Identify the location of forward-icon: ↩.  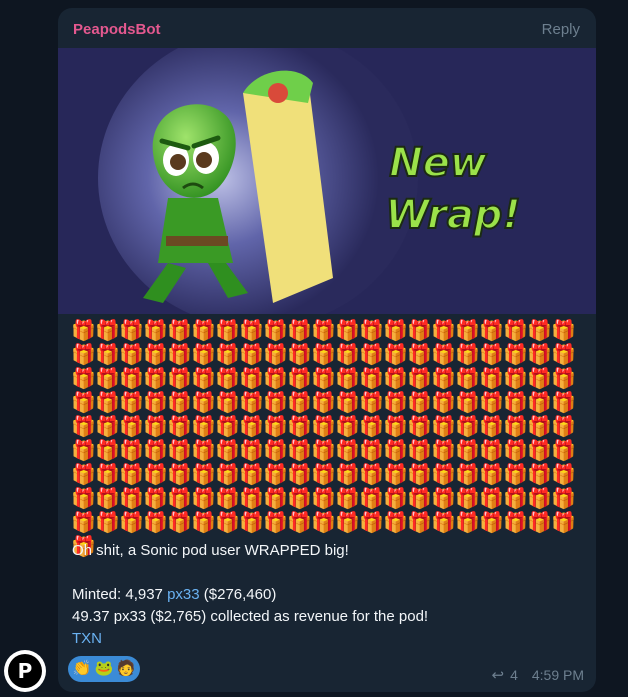
(498, 675).